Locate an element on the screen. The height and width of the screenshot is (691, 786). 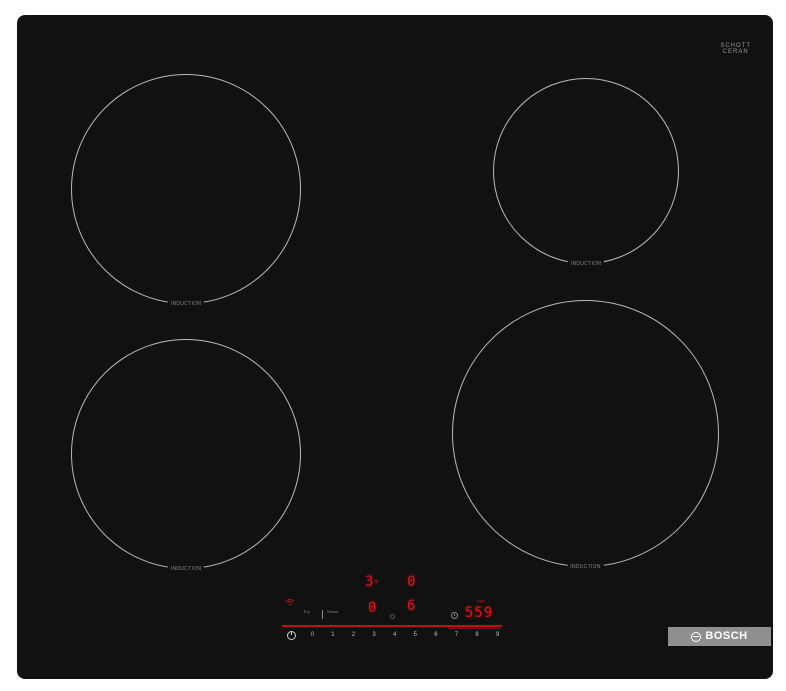
timer-icon is located at coordinates (454, 615).